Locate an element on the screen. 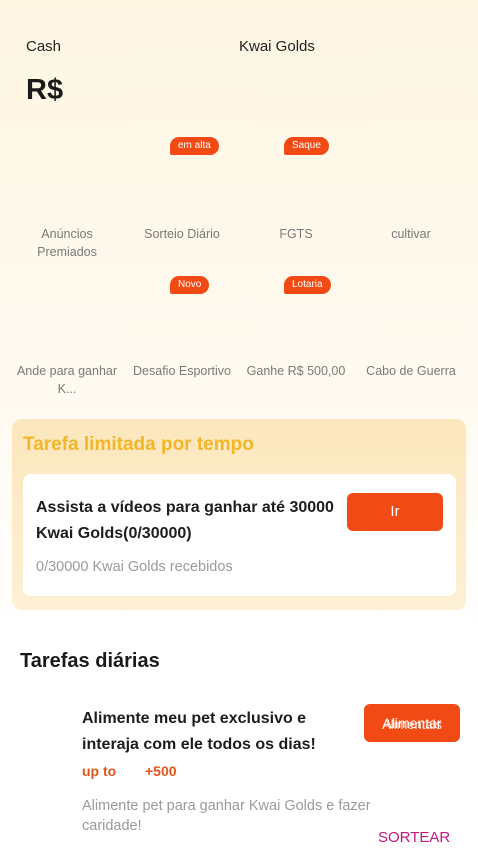 The width and height of the screenshot is (478, 850). feed-pet-button: Alimentar Alimentais is located at coordinates (412, 723).